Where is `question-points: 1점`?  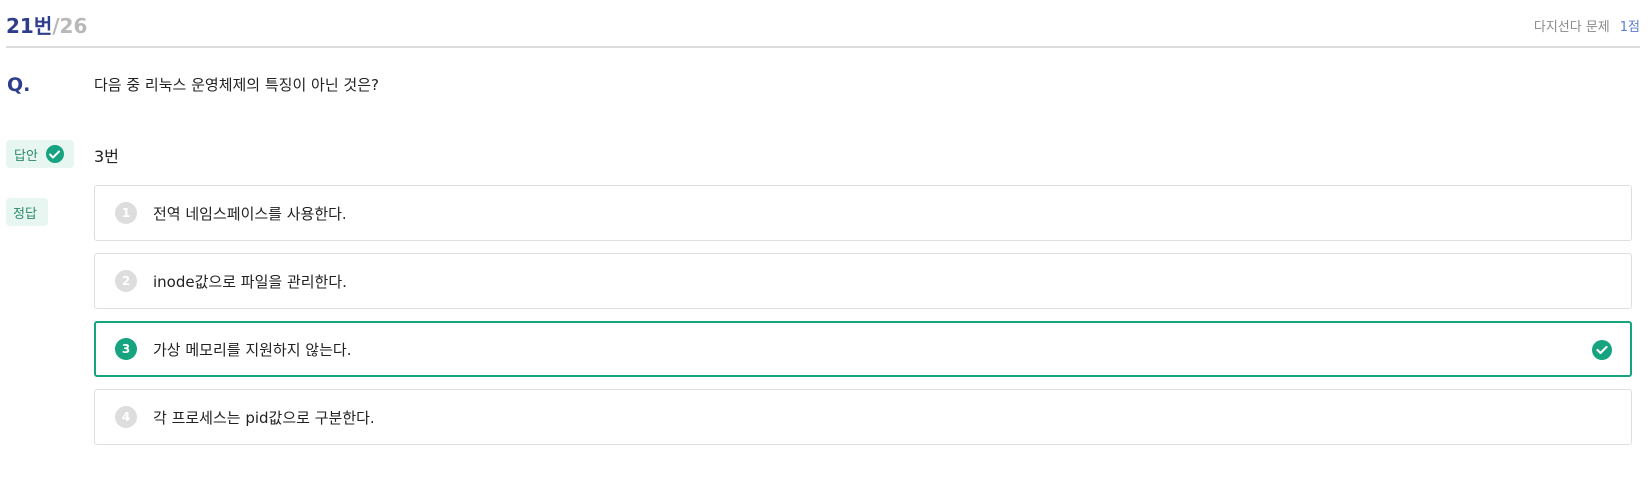 question-points: 1점 is located at coordinates (1629, 27).